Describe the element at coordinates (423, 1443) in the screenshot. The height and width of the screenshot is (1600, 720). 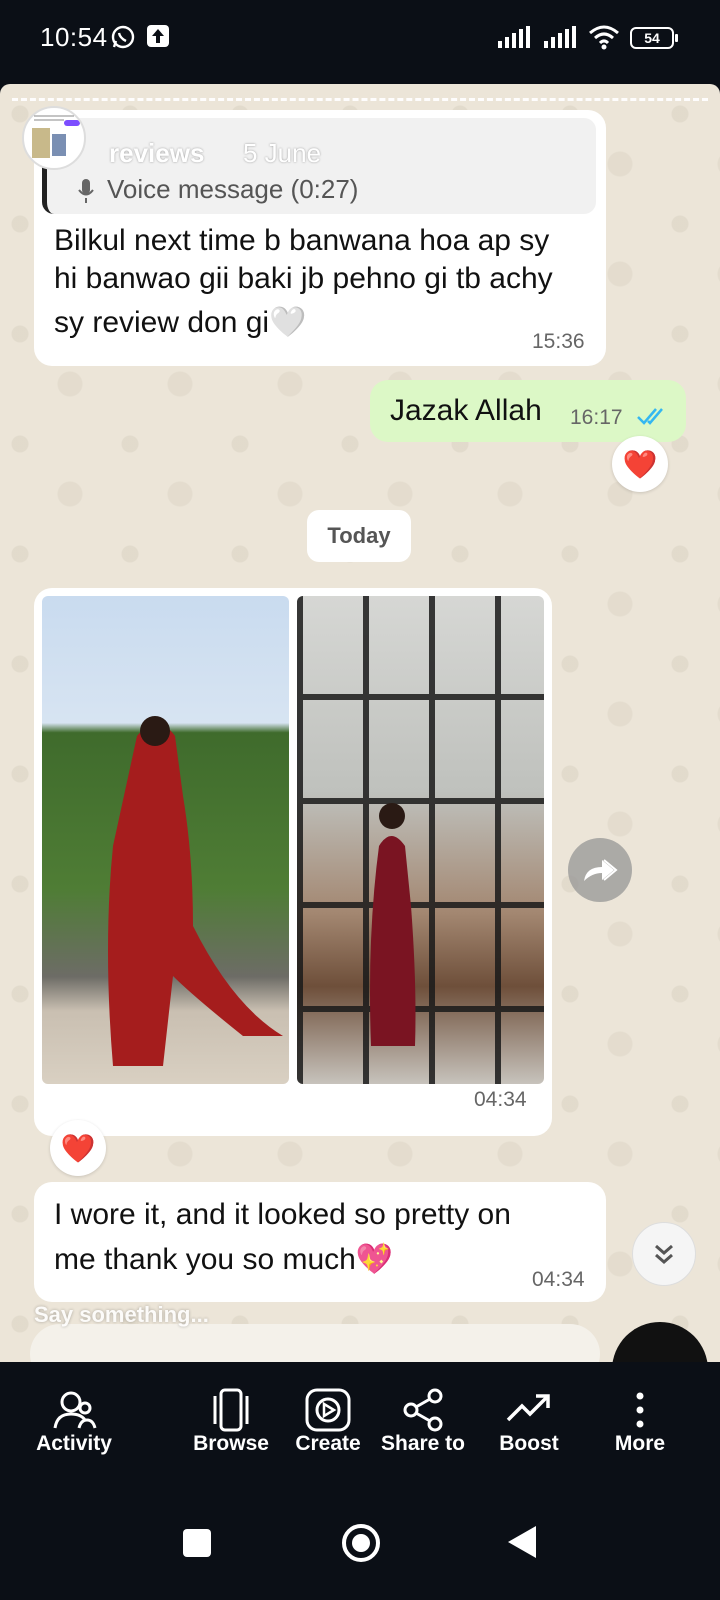
I see `share-label: Share to` at that location.